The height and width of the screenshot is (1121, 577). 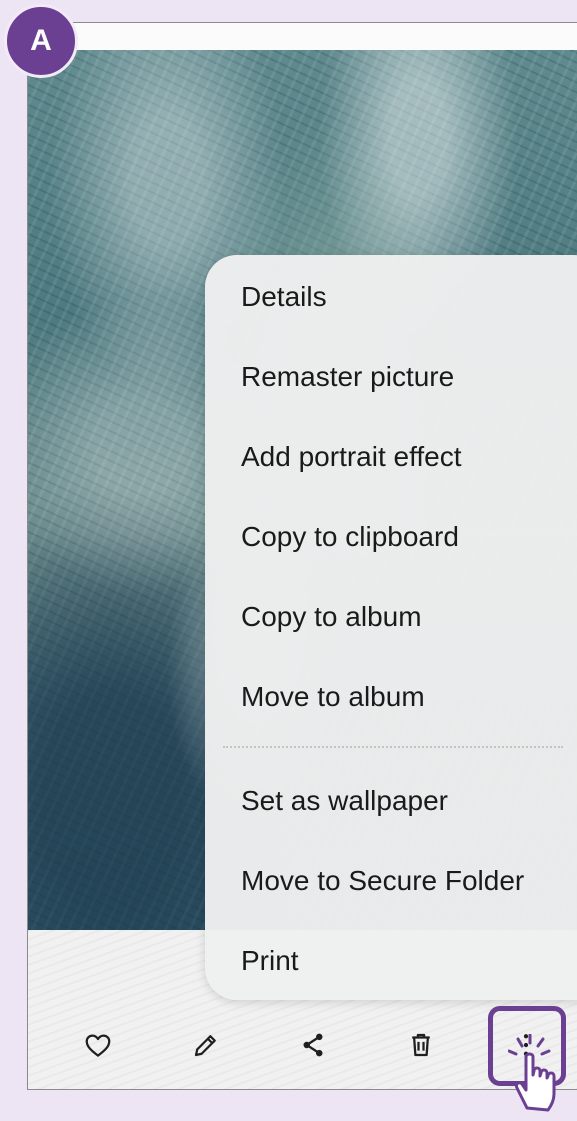 What do you see at coordinates (41, 41) in the screenshot?
I see `step-badge: A` at bounding box center [41, 41].